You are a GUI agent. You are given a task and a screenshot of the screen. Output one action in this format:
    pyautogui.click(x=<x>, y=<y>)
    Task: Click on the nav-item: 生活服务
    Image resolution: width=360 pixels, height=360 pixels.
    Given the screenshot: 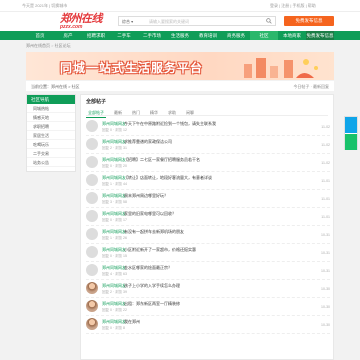 What is the action you would take?
    pyautogui.click(x=180, y=35)
    